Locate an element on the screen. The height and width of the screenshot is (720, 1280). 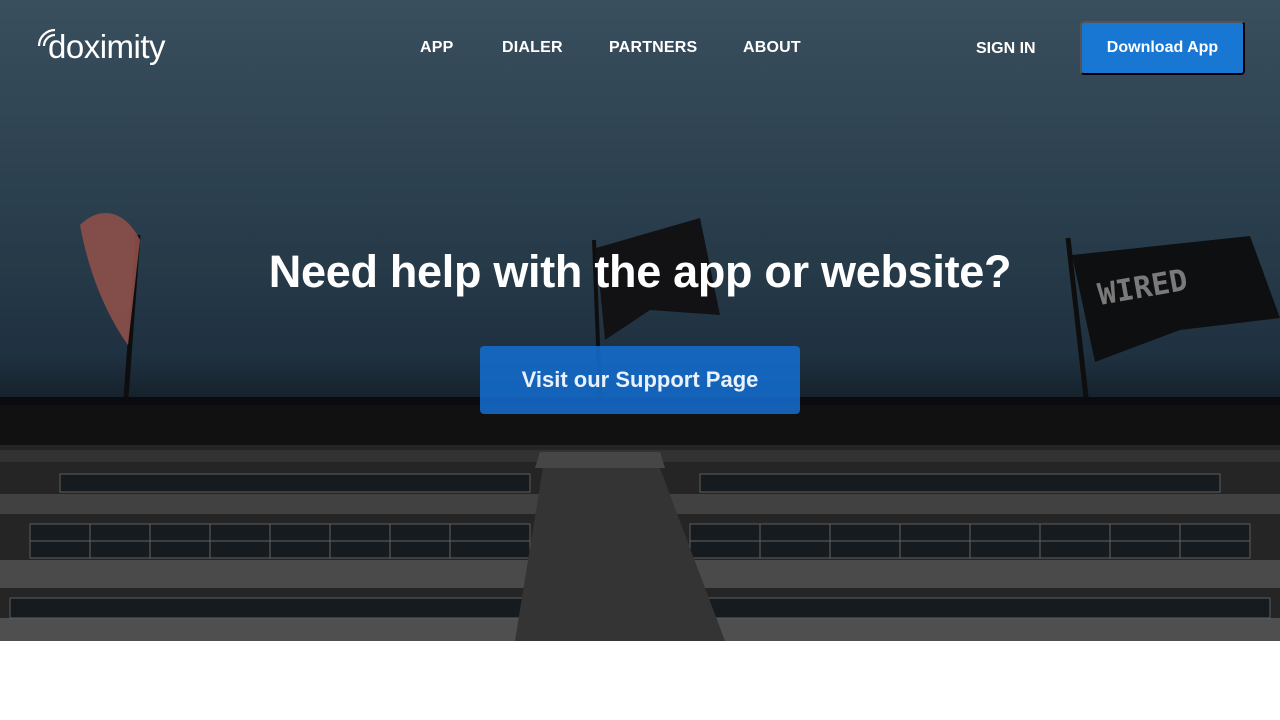
support-page-button: Visit our Support Page is located at coordinates (640, 380).